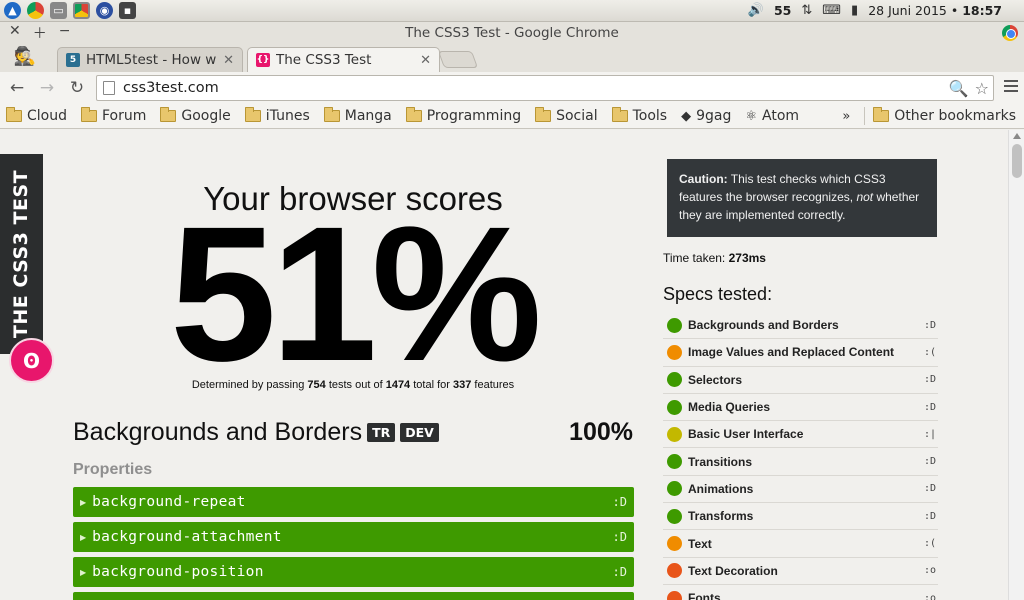 Image resolution: width=1024 pixels, height=600 pixels. I want to click on spec-name: Basic User Interface, so click(746, 434).